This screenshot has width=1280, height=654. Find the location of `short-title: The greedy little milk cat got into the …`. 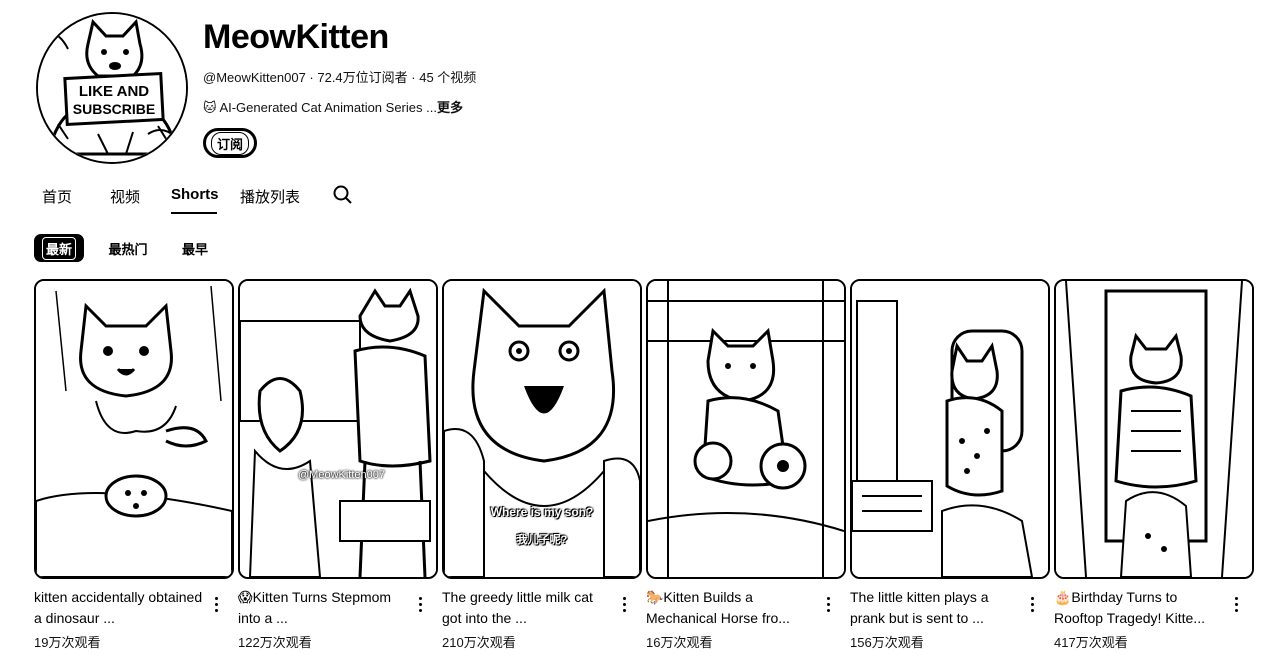

short-title: The greedy little milk cat got into the … is located at coordinates (527, 608).